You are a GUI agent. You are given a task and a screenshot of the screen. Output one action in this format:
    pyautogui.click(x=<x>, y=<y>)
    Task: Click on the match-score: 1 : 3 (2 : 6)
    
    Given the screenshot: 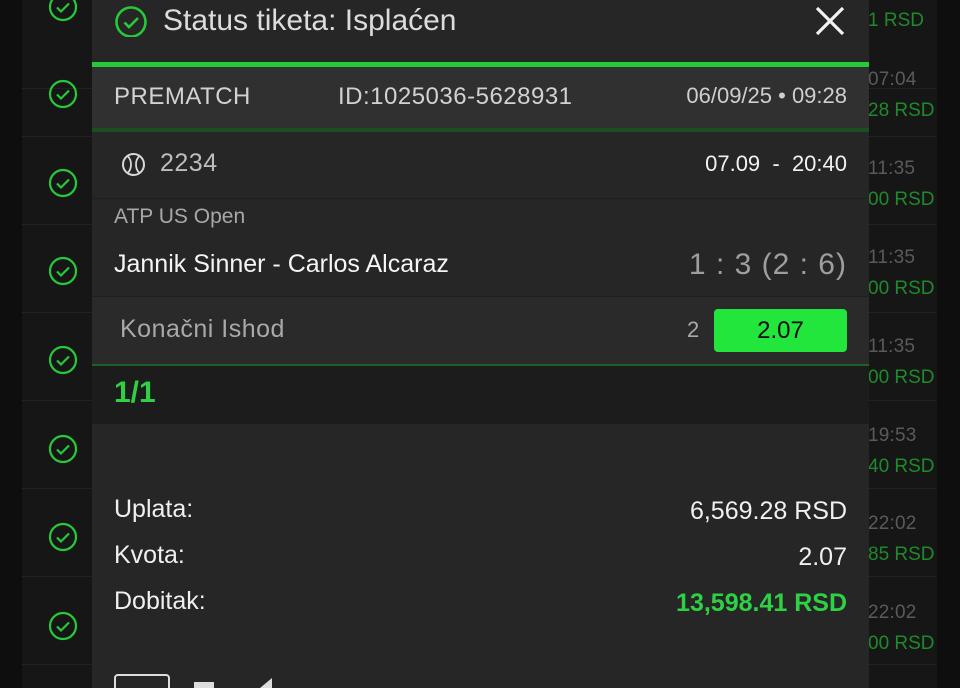 What is the action you would take?
    pyautogui.click(x=767, y=264)
    